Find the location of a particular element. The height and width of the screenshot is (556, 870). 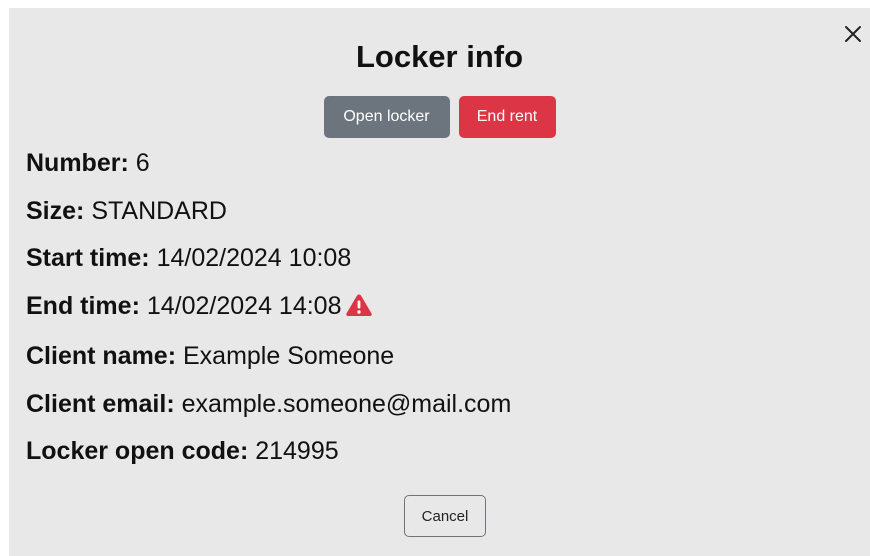

detail-open-code: Locker open code: 214995 is located at coordinates (268, 452).